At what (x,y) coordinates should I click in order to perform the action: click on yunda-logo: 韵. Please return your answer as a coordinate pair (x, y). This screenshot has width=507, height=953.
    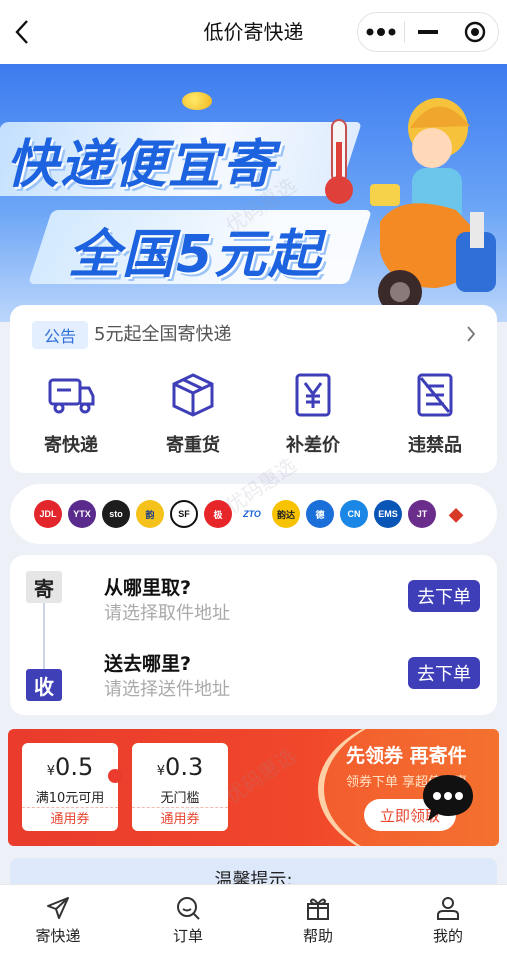
    Looking at the image, I should click on (150, 514).